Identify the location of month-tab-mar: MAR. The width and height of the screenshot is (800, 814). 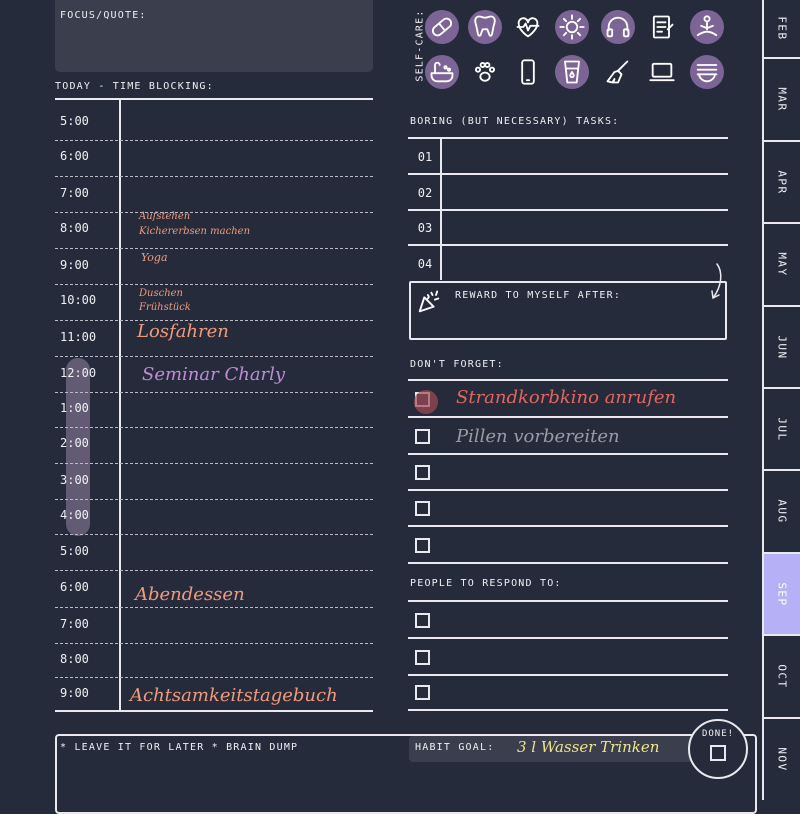
(781, 98).